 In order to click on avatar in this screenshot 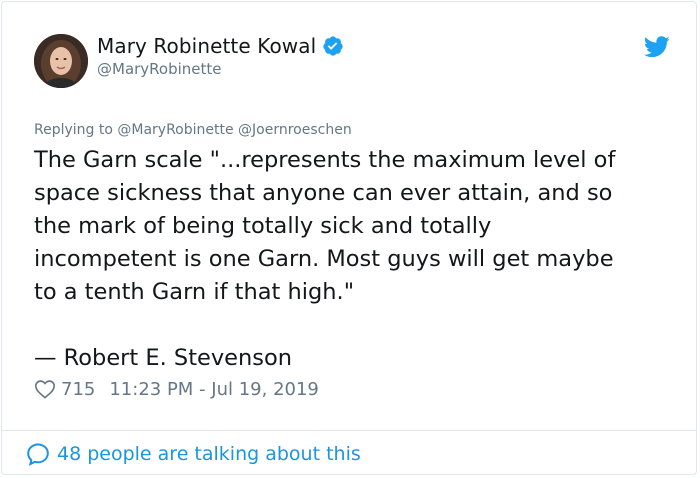, I will do `click(61, 61)`.